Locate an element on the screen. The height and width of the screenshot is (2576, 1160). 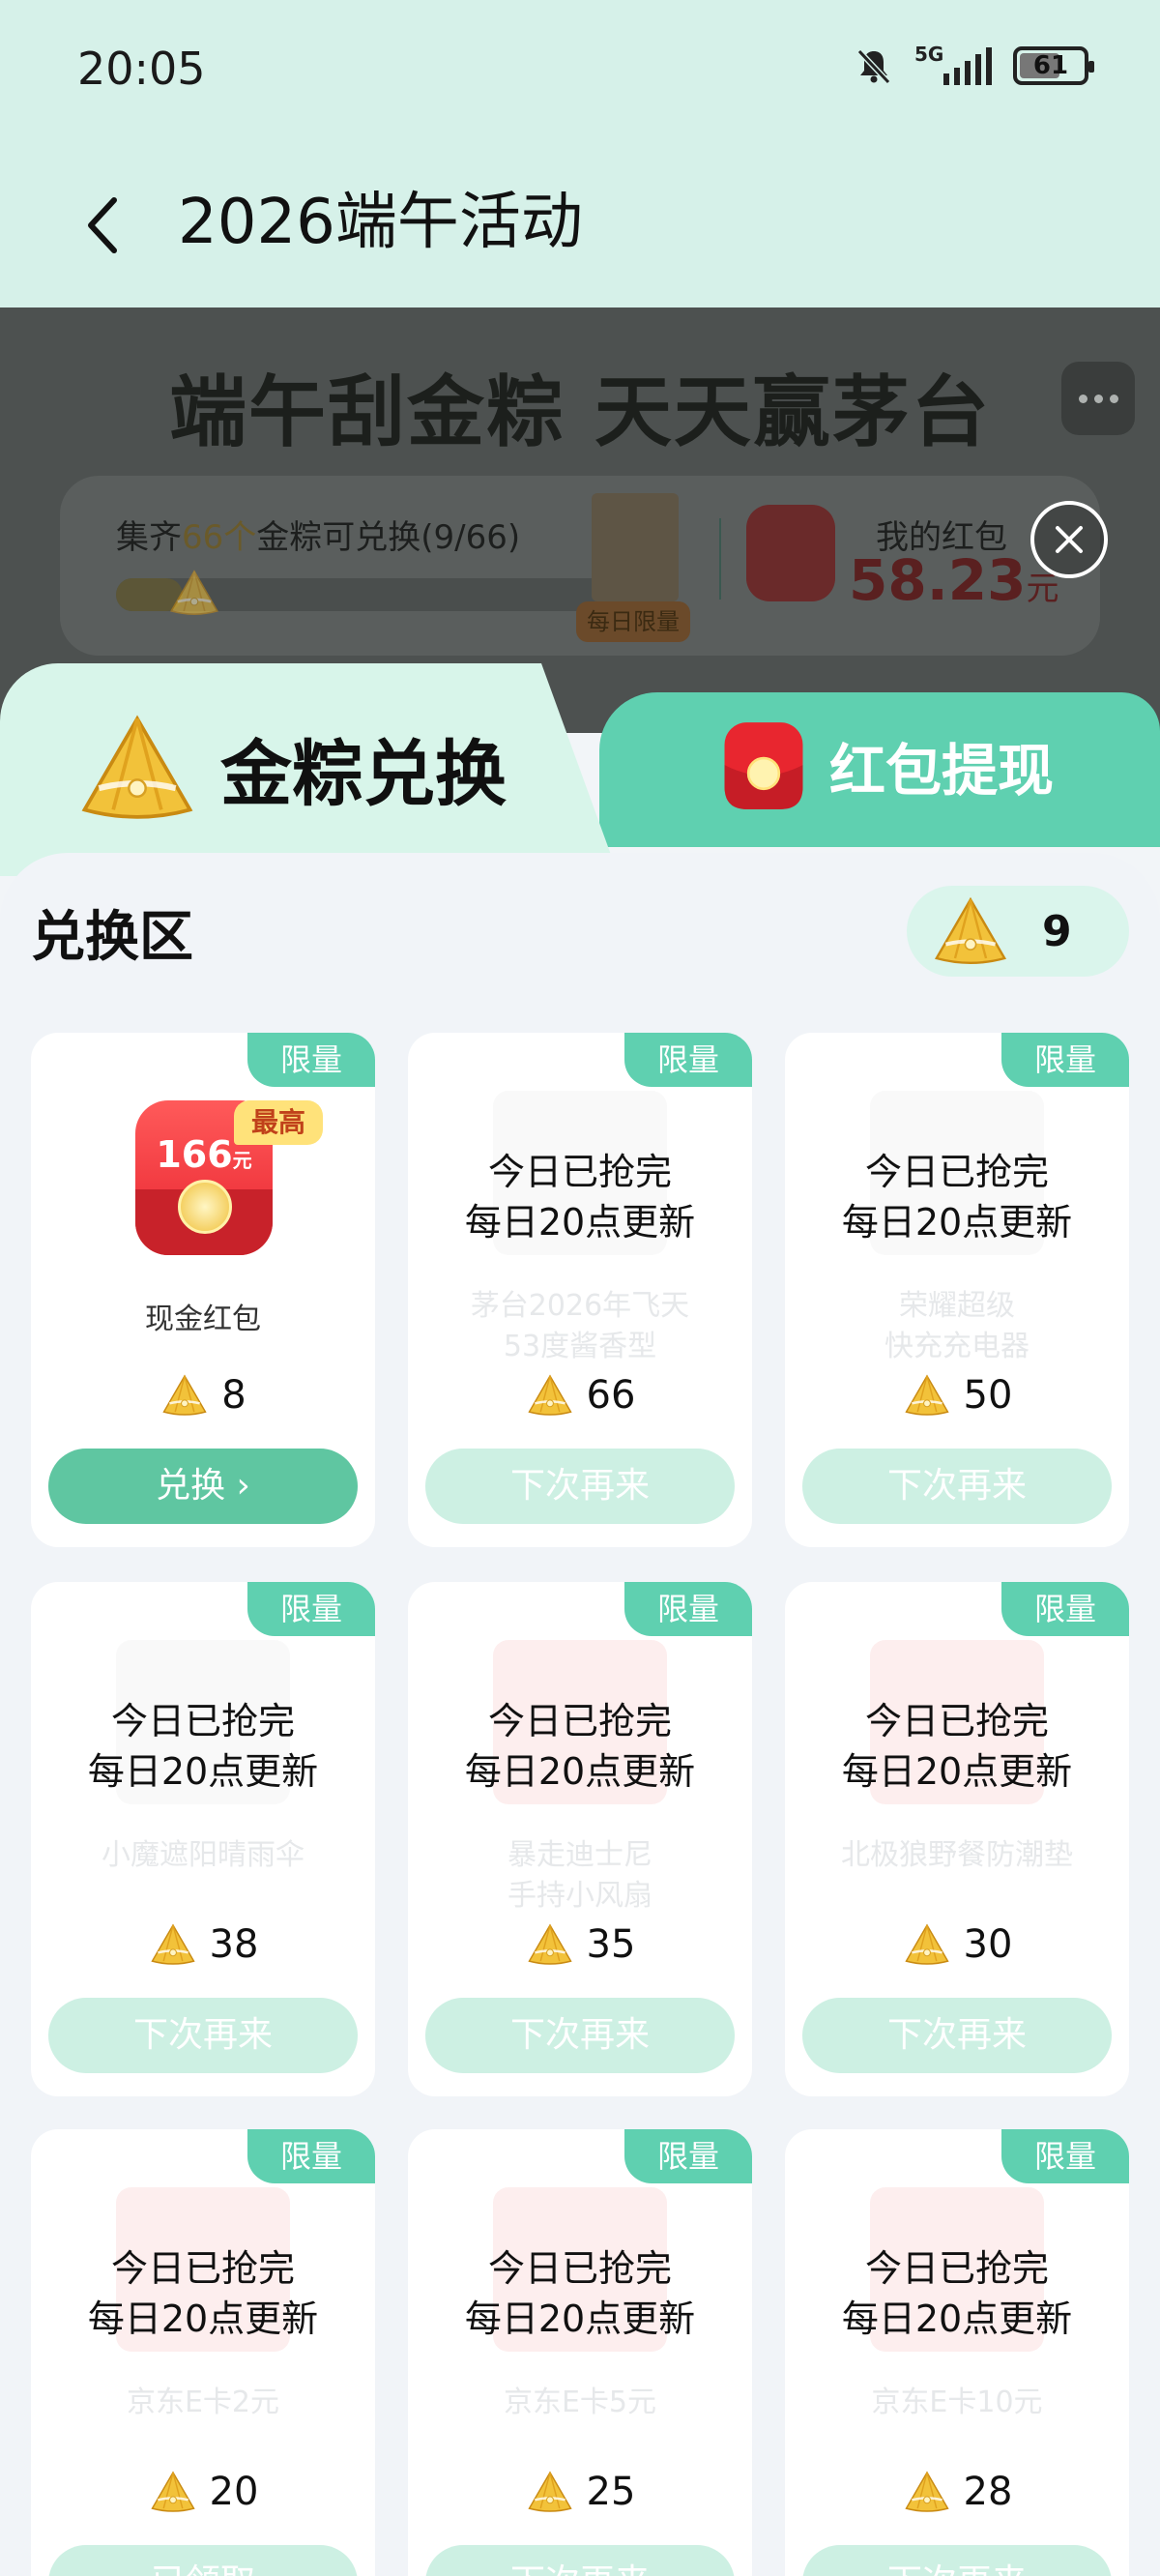
chevron-left-icon is located at coordinates (103, 225).